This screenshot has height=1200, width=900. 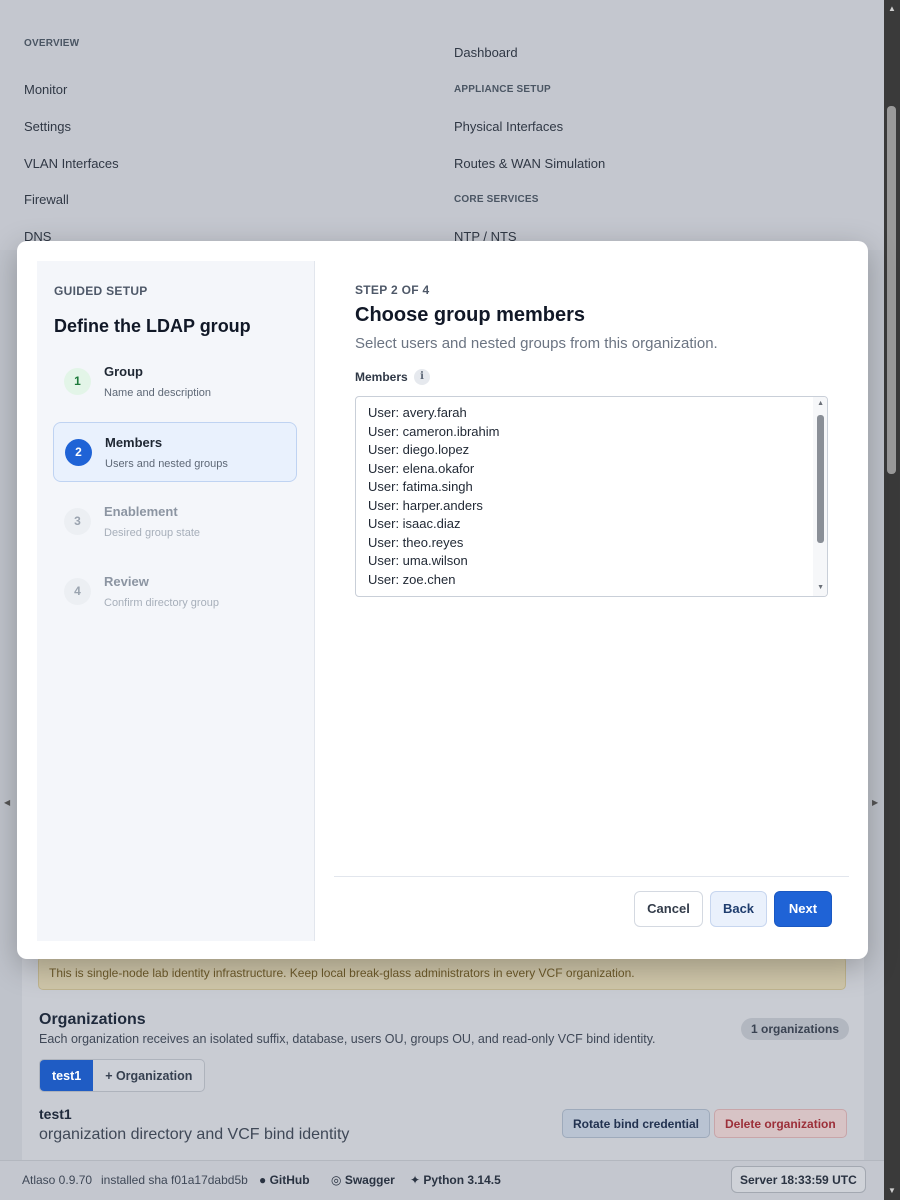 I want to click on member-option: User: harper.anders, so click(x=425, y=505).